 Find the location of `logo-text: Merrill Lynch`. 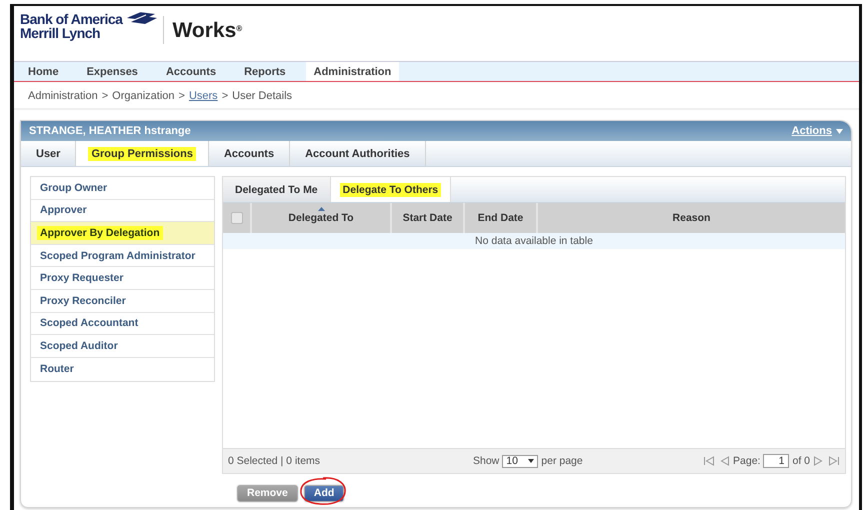

logo-text: Merrill Lynch is located at coordinates (61, 33).